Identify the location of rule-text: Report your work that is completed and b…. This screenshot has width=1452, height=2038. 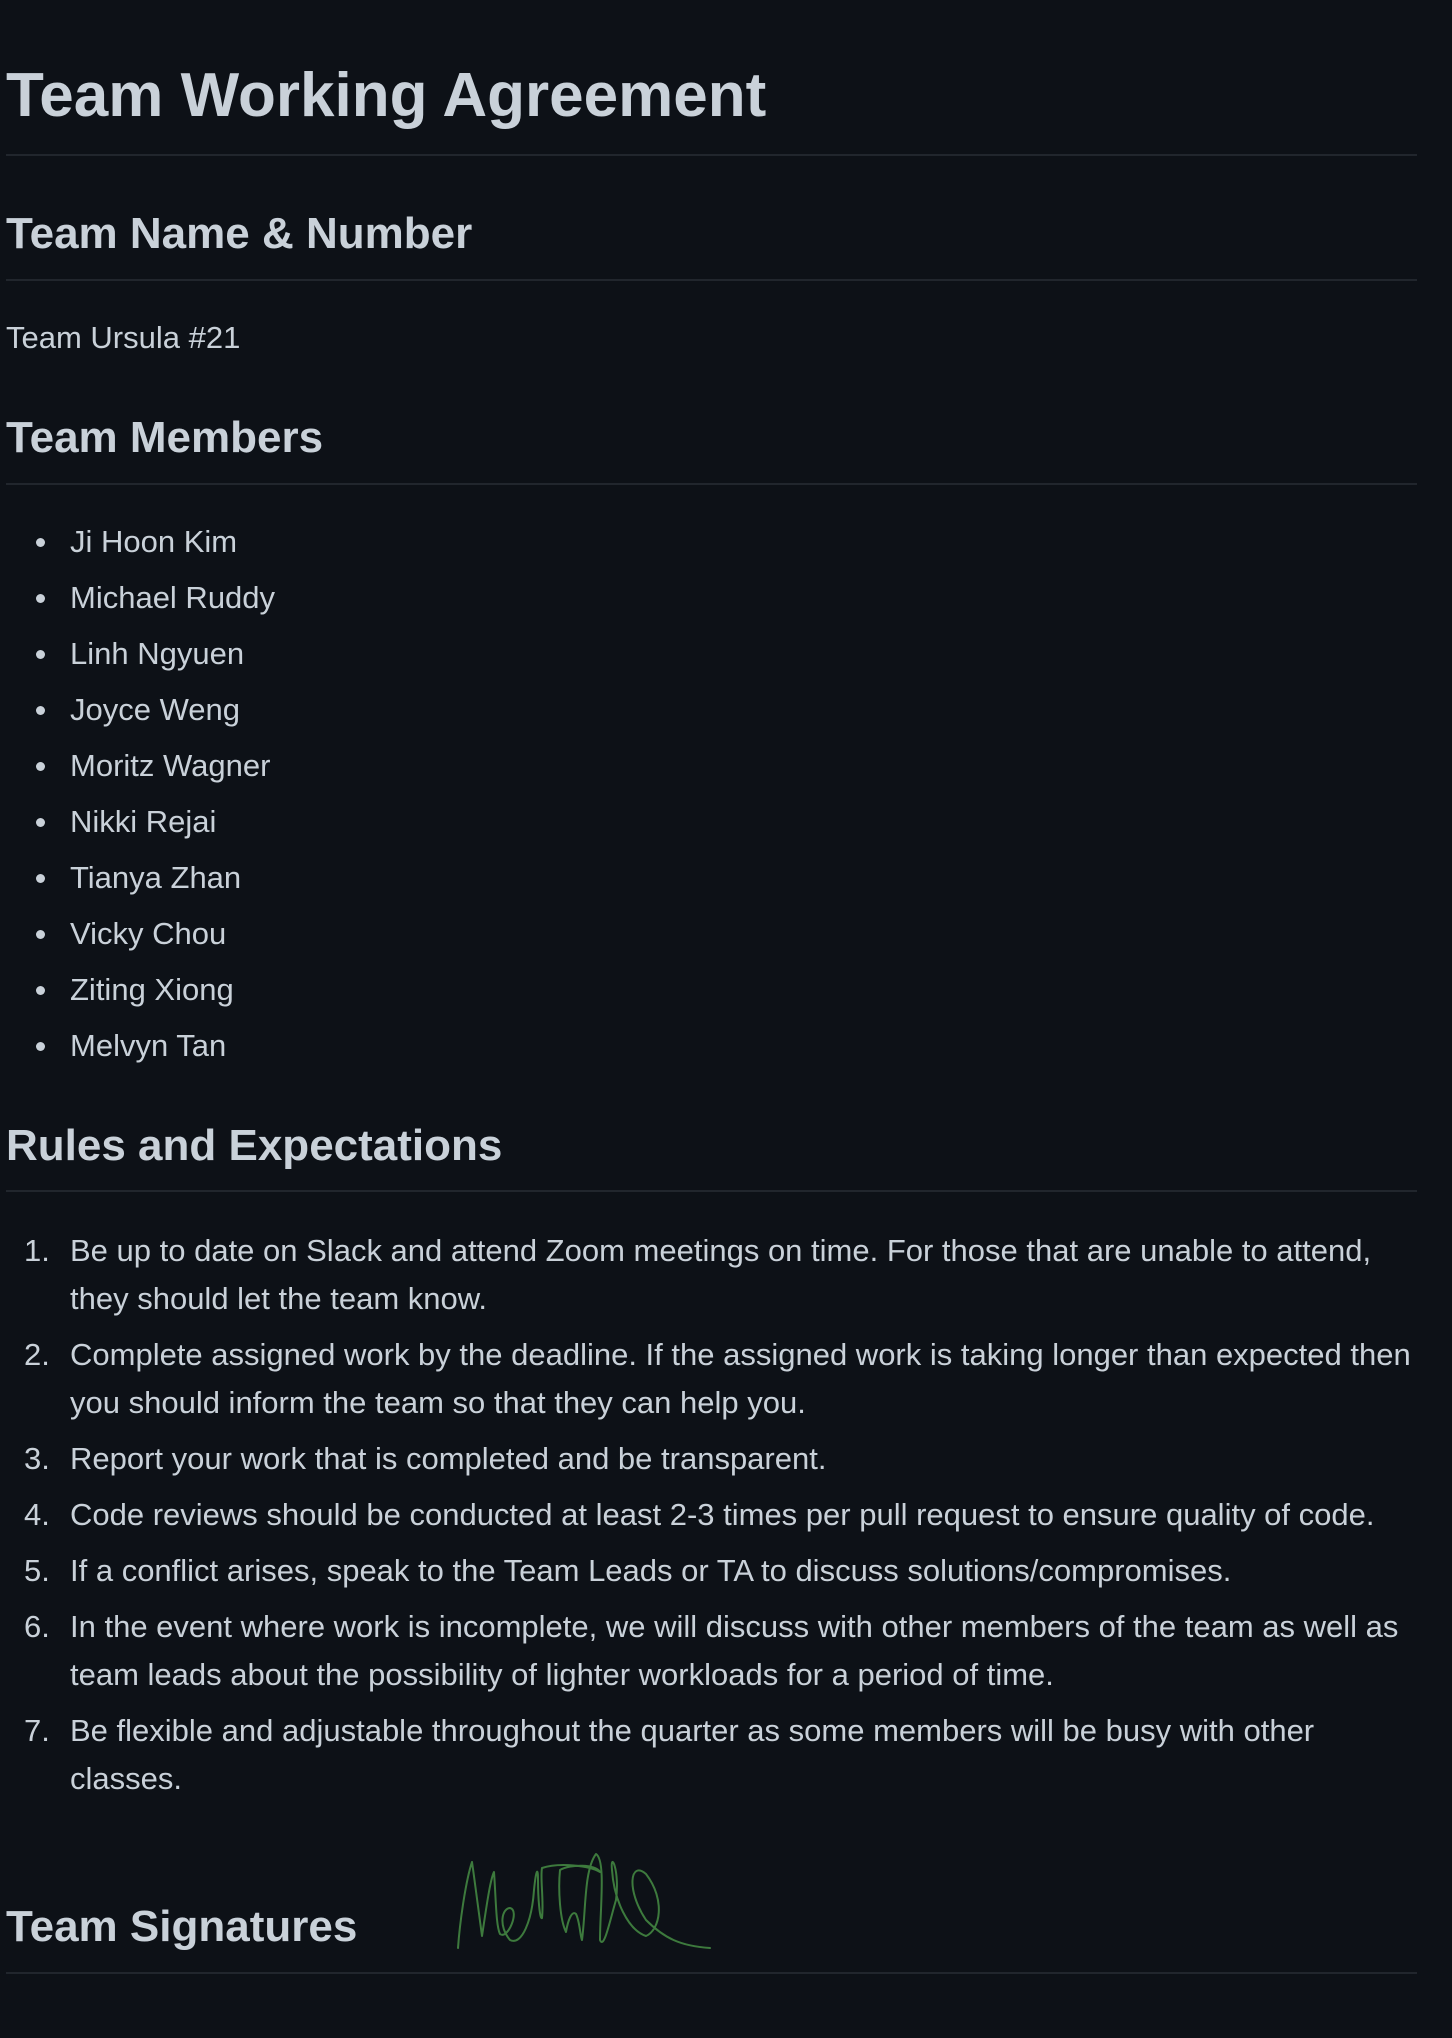
(448, 1458).